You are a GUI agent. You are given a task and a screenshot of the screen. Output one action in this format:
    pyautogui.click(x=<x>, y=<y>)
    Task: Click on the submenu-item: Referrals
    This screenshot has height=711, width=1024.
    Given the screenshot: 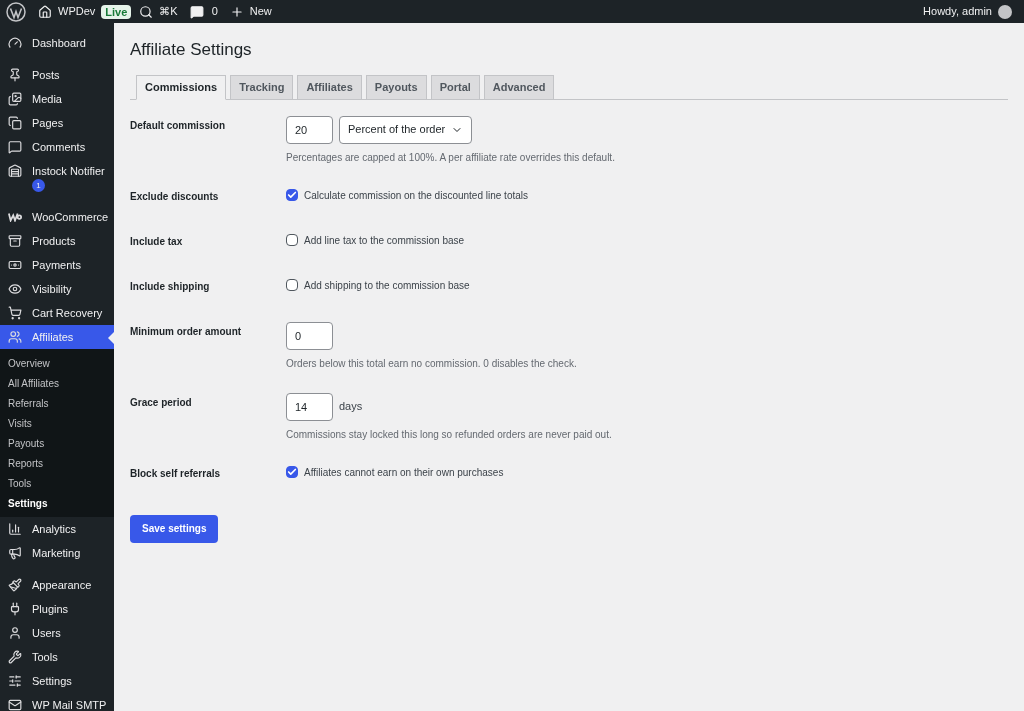 What is the action you would take?
    pyautogui.click(x=57, y=403)
    